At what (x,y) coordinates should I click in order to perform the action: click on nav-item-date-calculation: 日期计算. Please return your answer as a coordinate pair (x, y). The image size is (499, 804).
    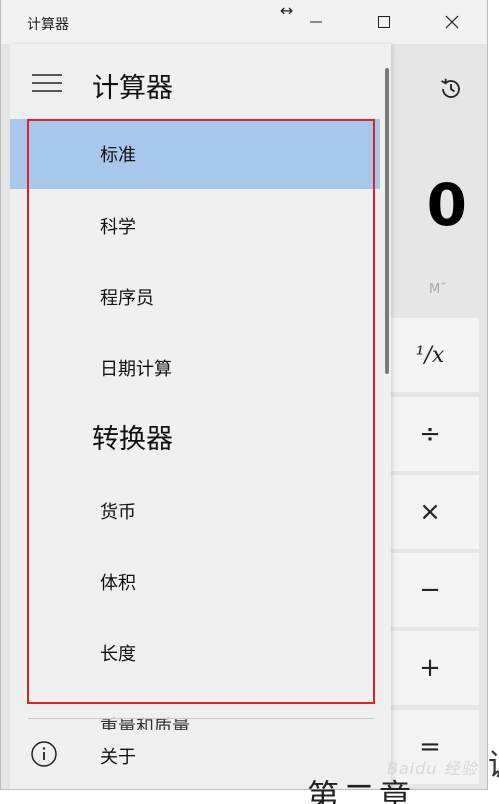
    Looking at the image, I should click on (195, 368).